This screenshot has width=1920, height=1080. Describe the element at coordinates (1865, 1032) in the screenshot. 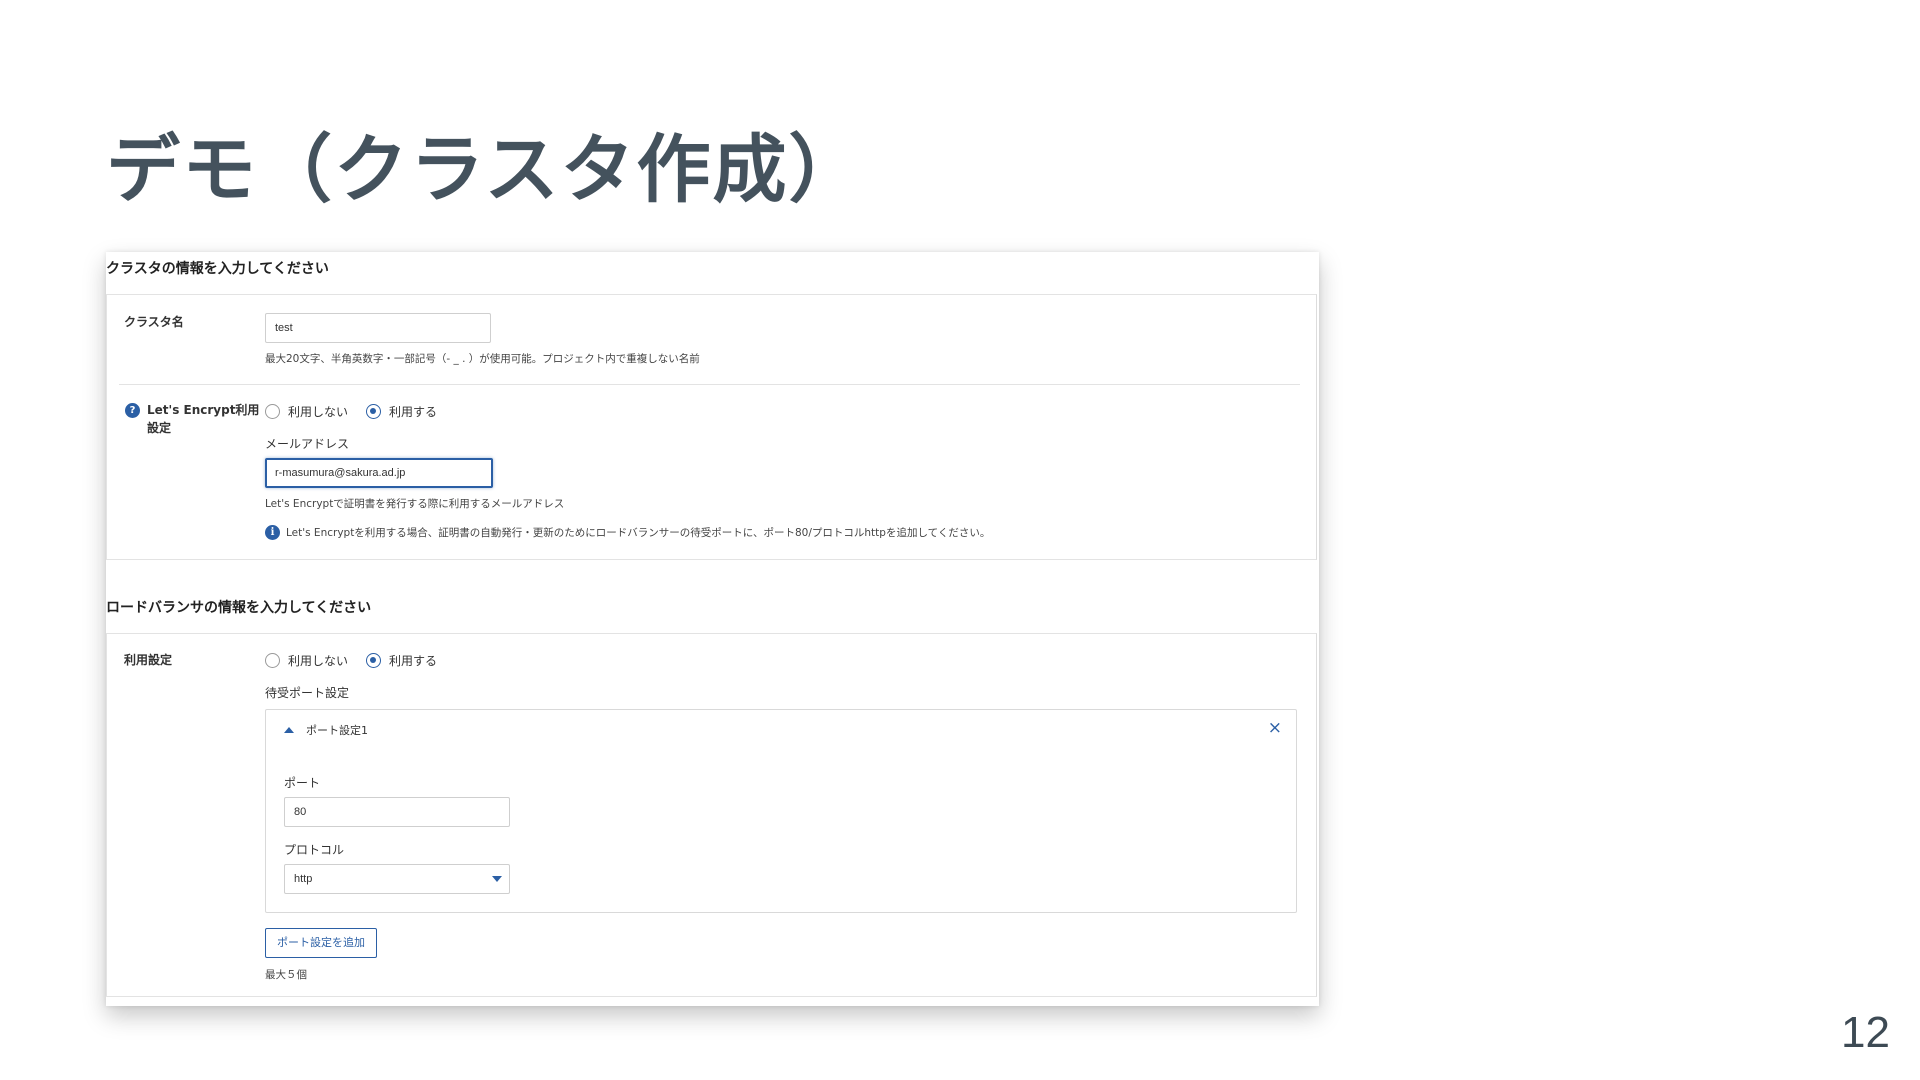

I see `page-number: 12` at that location.